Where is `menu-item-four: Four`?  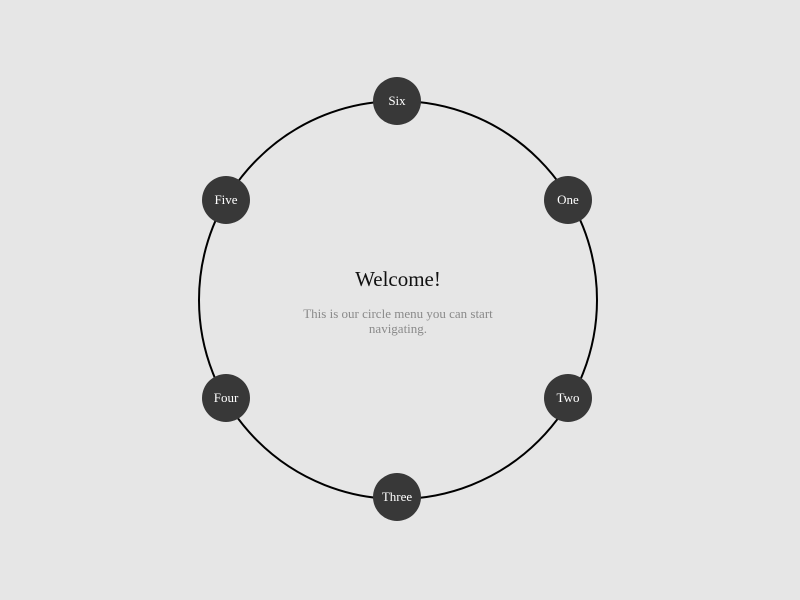 menu-item-four: Four is located at coordinates (226, 398).